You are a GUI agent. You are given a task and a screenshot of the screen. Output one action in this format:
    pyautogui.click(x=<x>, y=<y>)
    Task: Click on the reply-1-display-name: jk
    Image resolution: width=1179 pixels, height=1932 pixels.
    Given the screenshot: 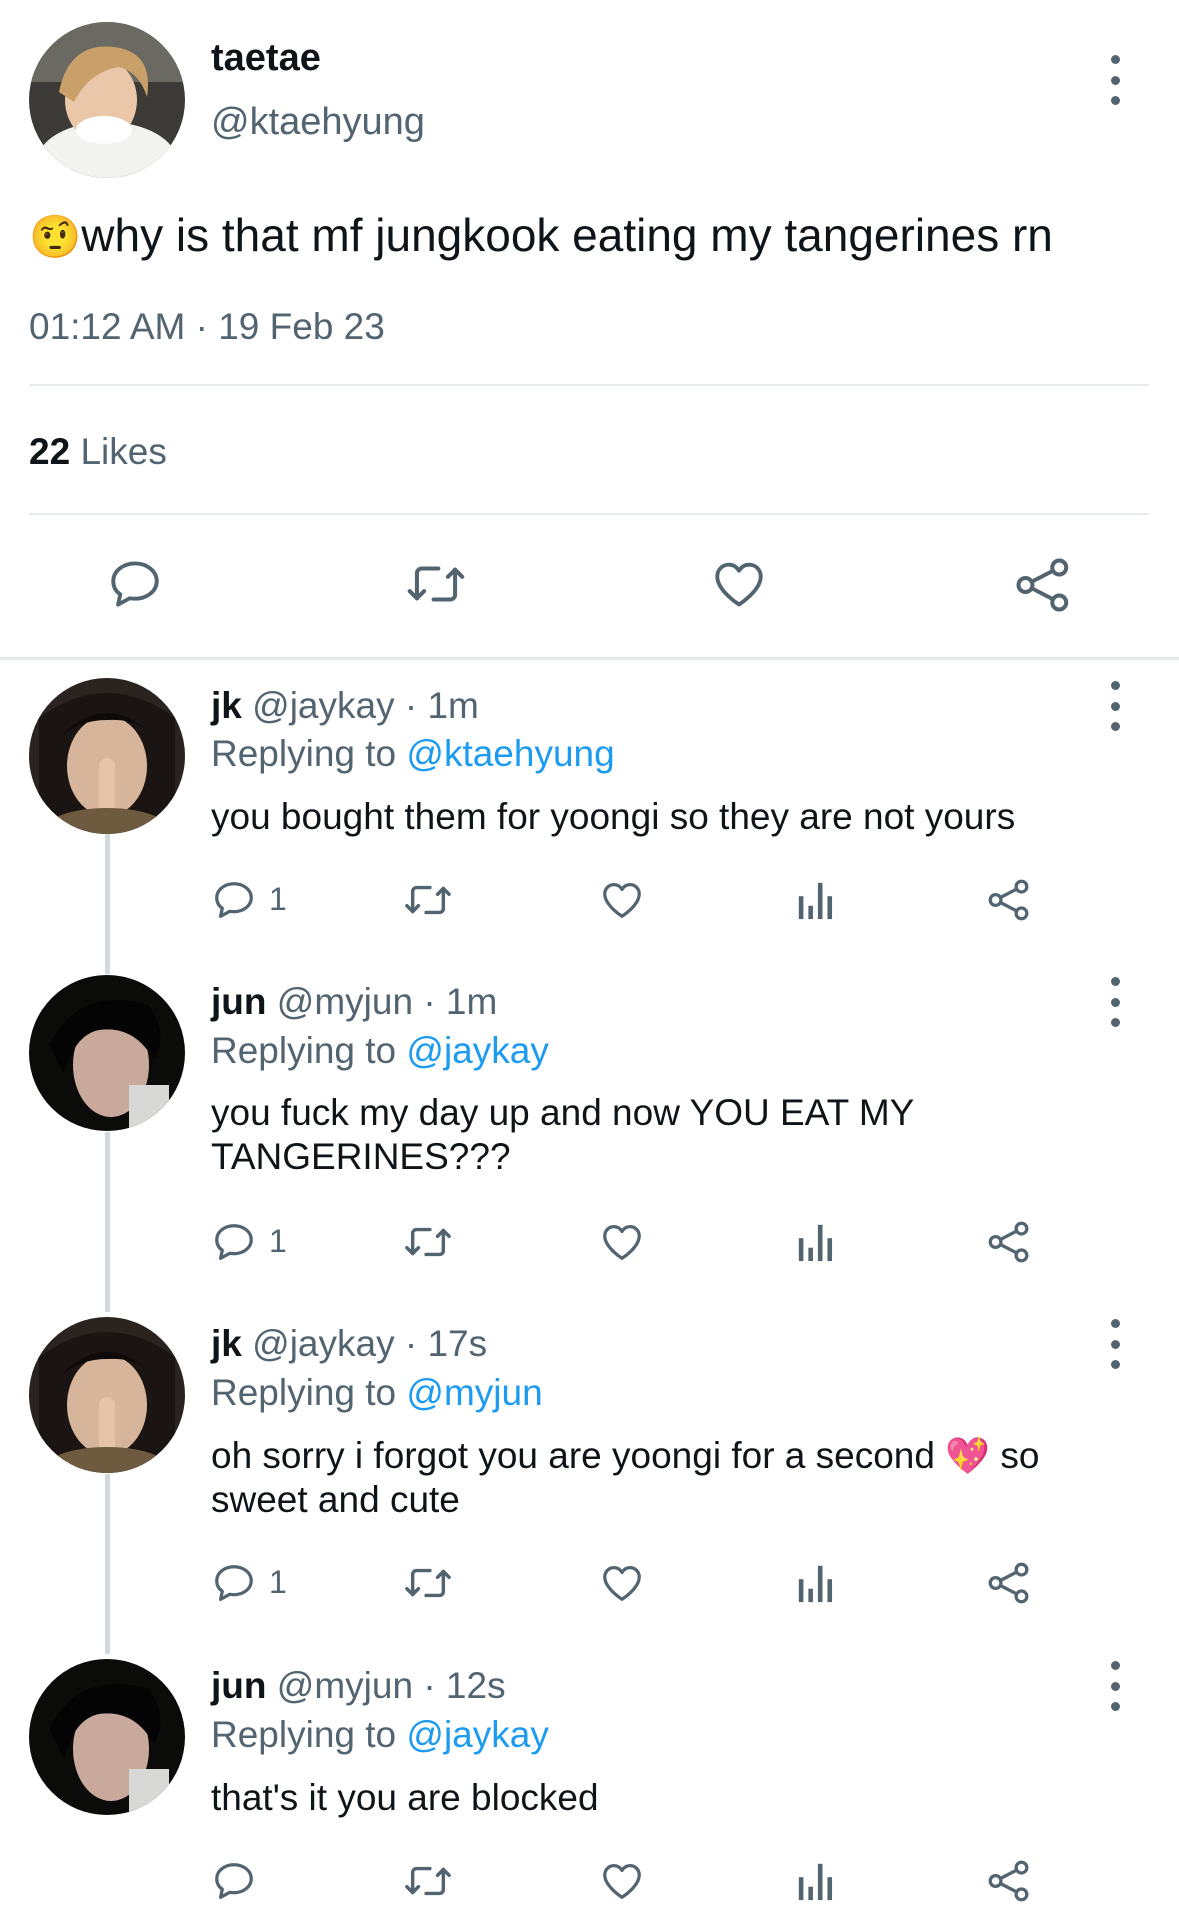 What is the action you would take?
    pyautogui.click(x=226, y=705)
    